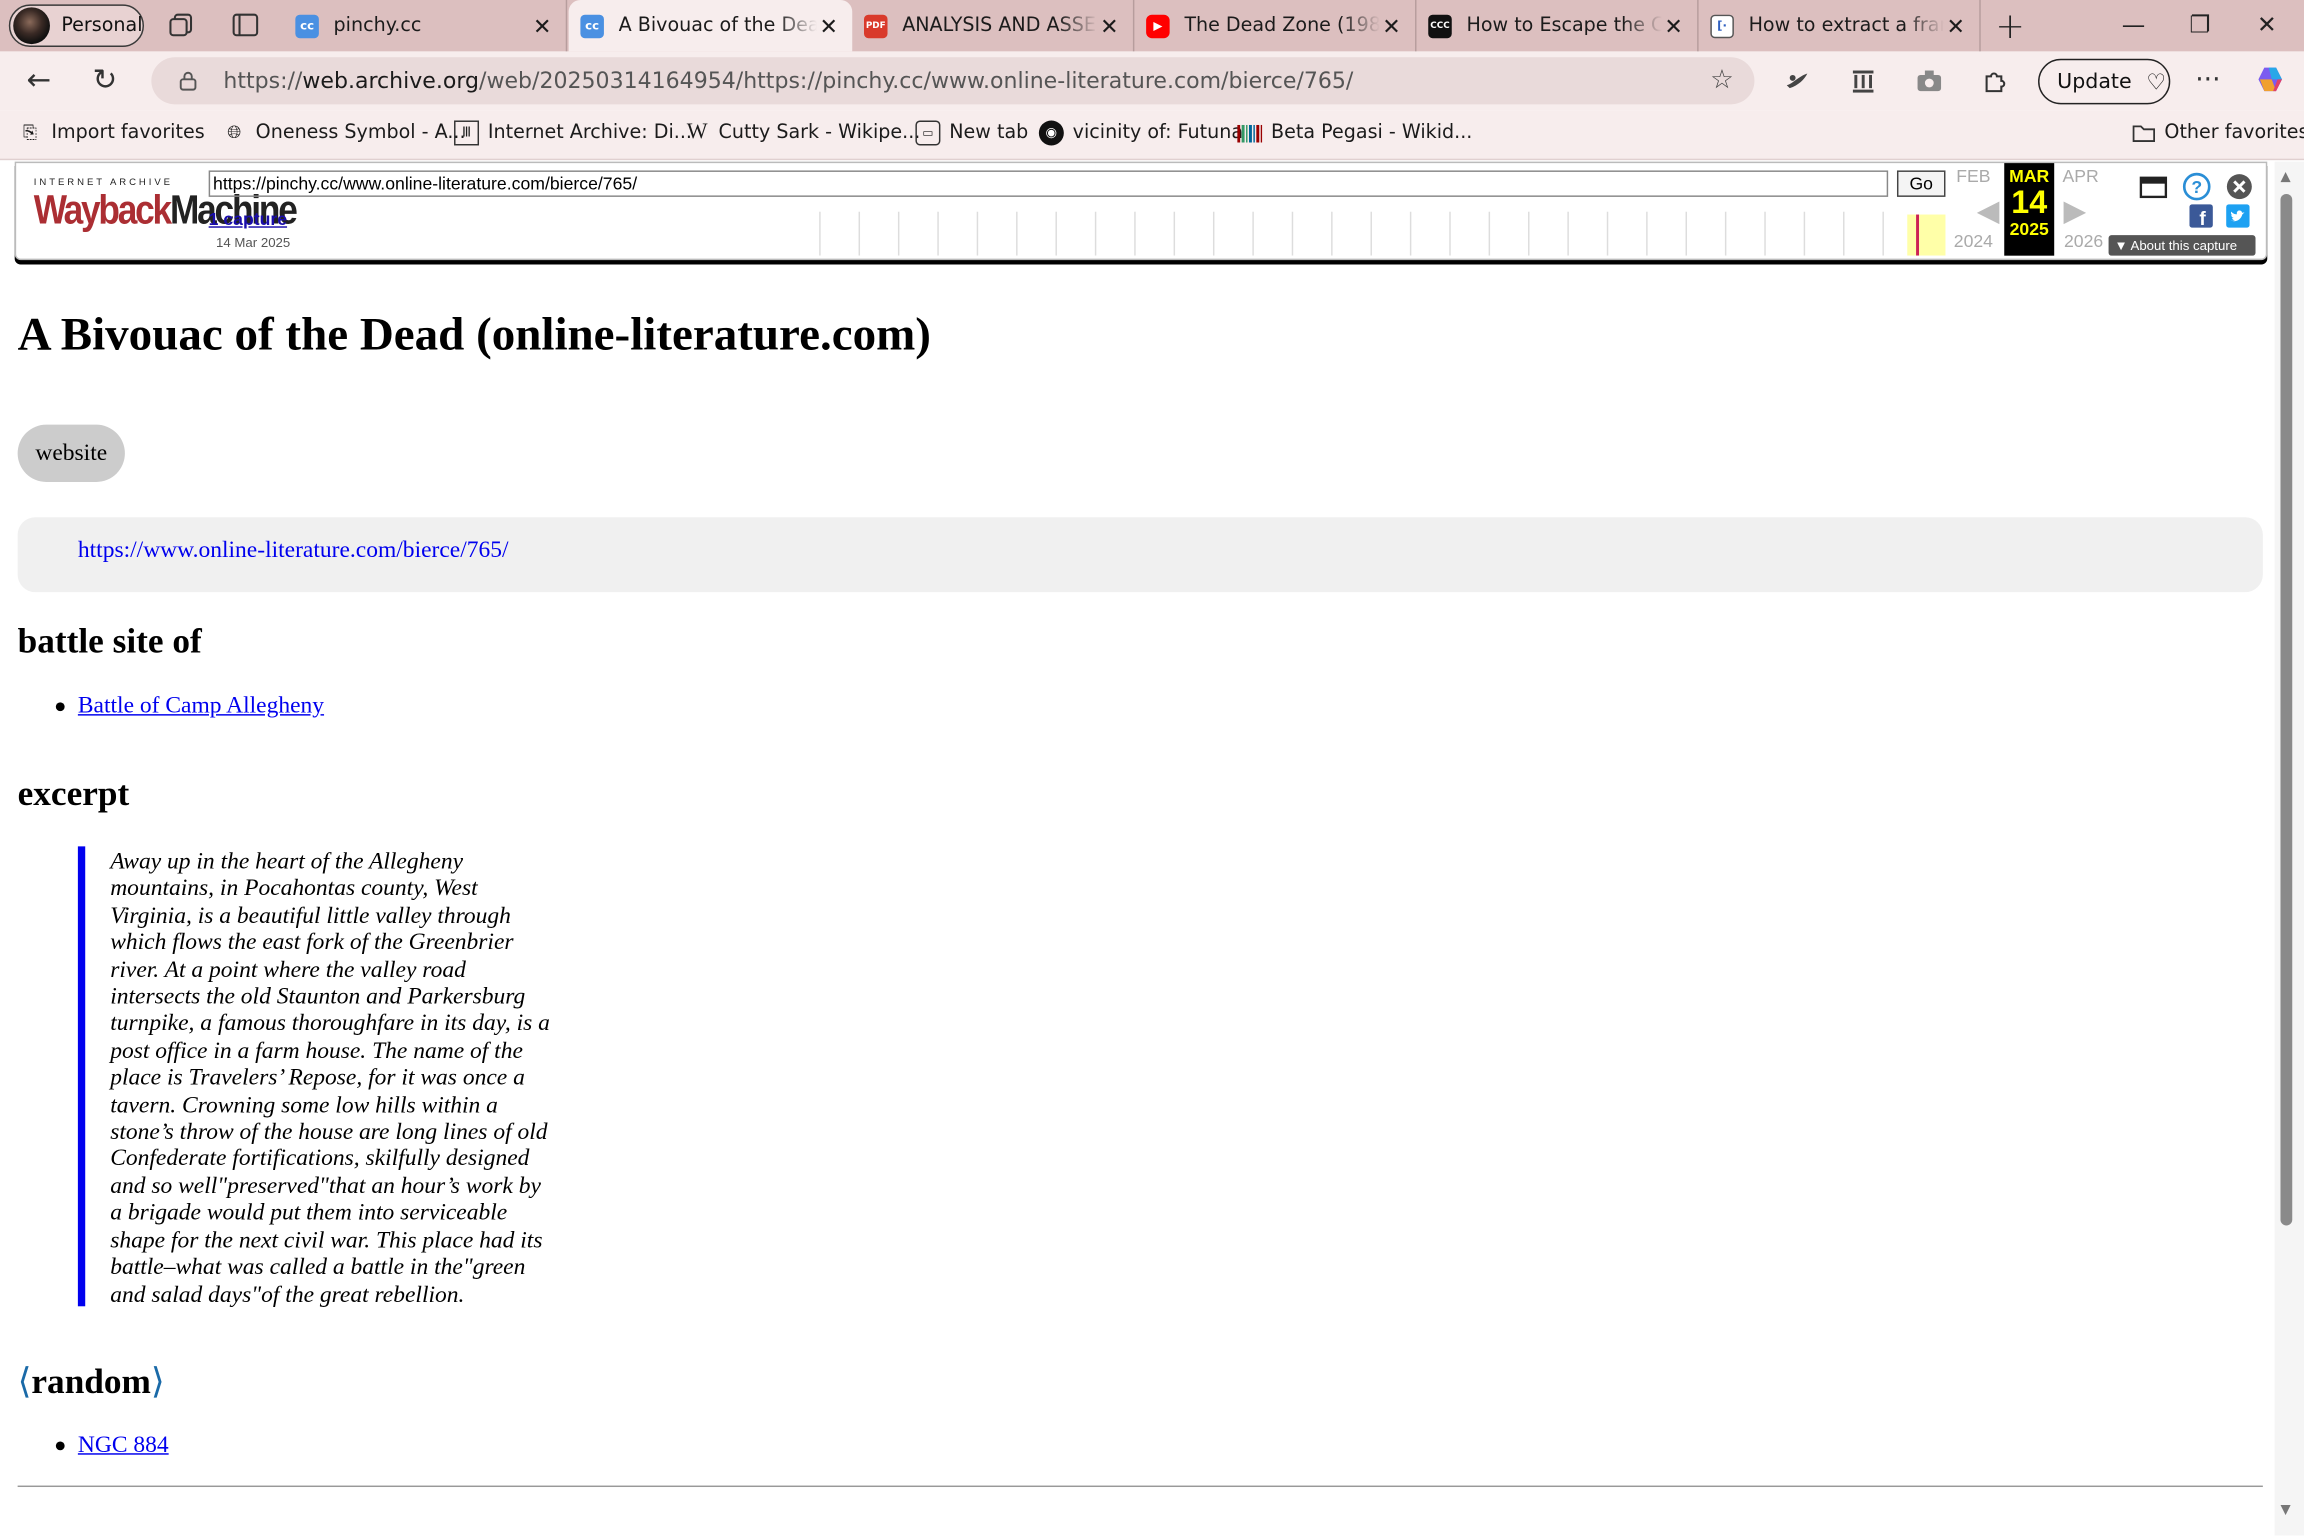  I want to click on favorite-futuna: ◉ vicinity of: Futuna, so click(1141, 133).